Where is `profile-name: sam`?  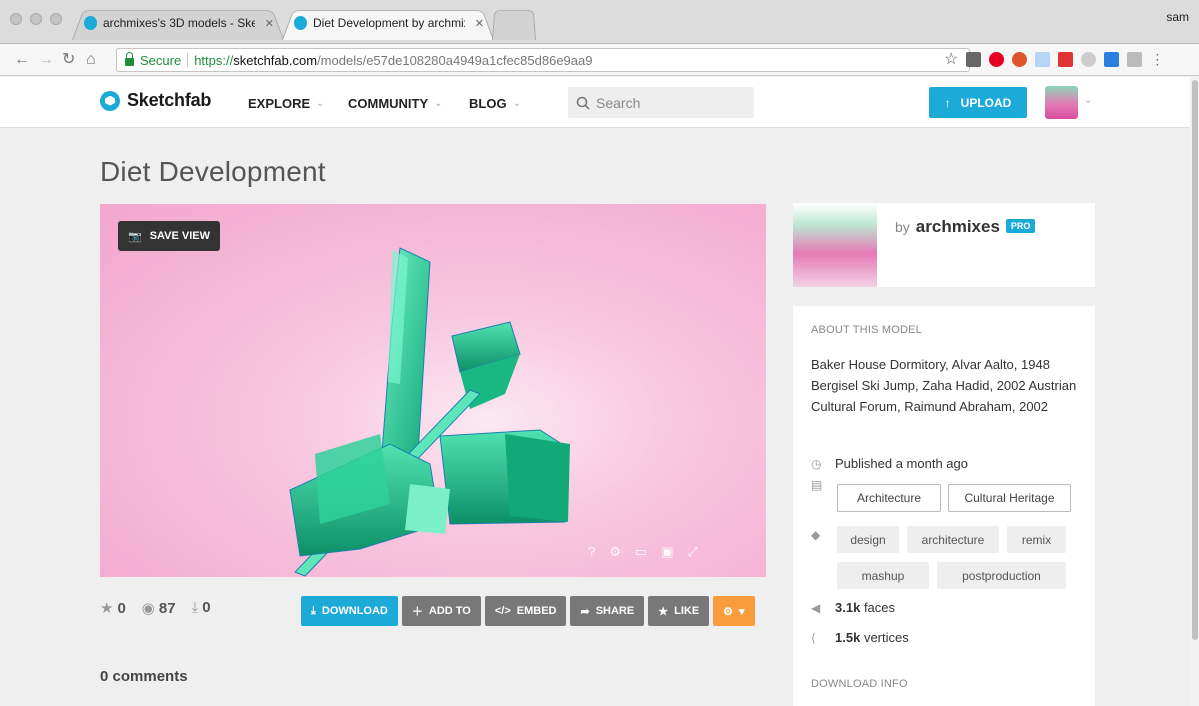 profile-name: sam is located at coordinates (1177, 17).